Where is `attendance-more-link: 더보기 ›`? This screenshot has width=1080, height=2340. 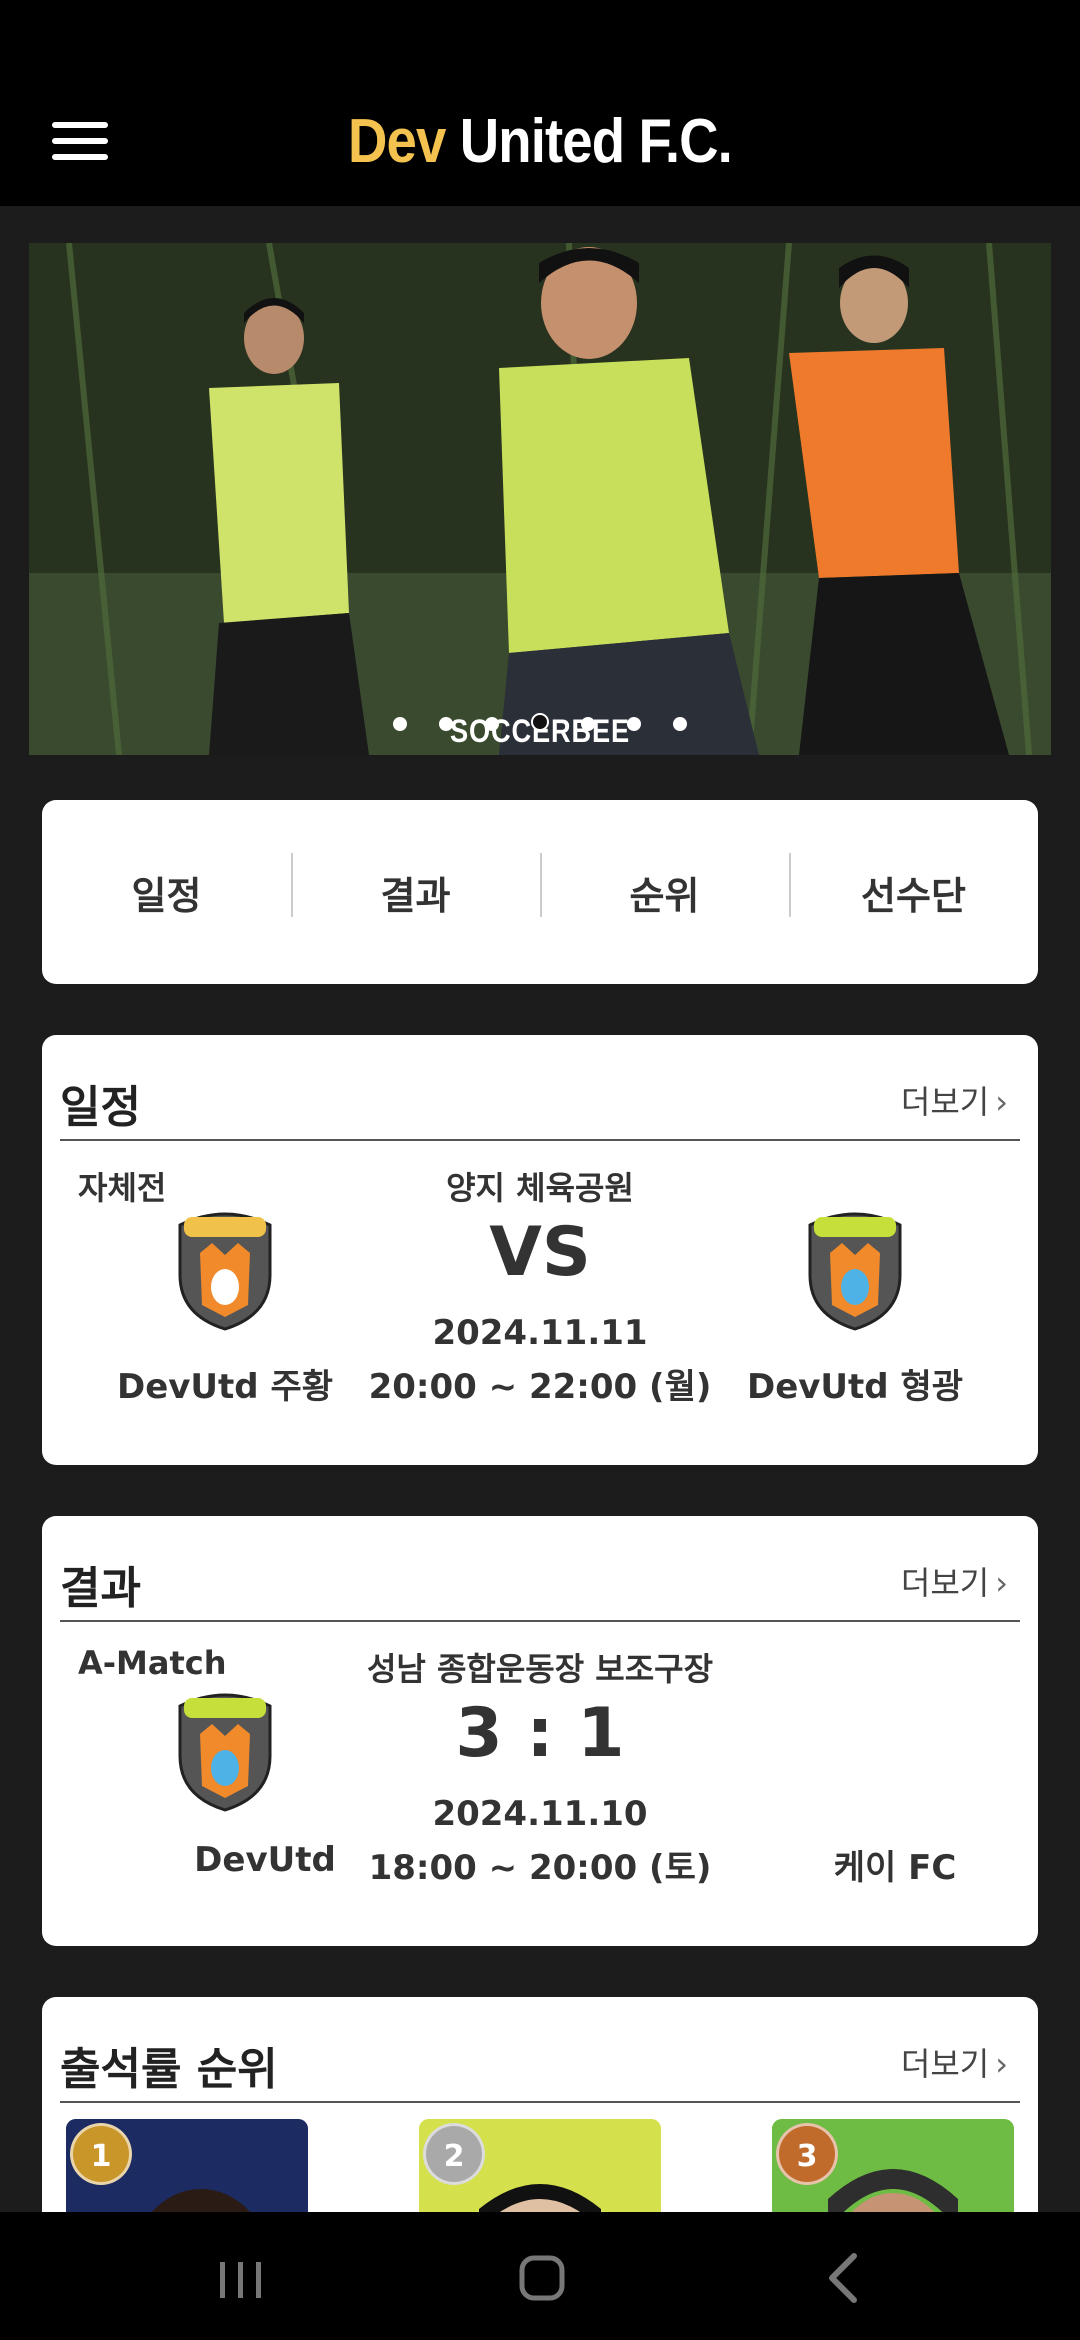 attendance-more-link: 더보기 › is located at coordinates (954, 2062).